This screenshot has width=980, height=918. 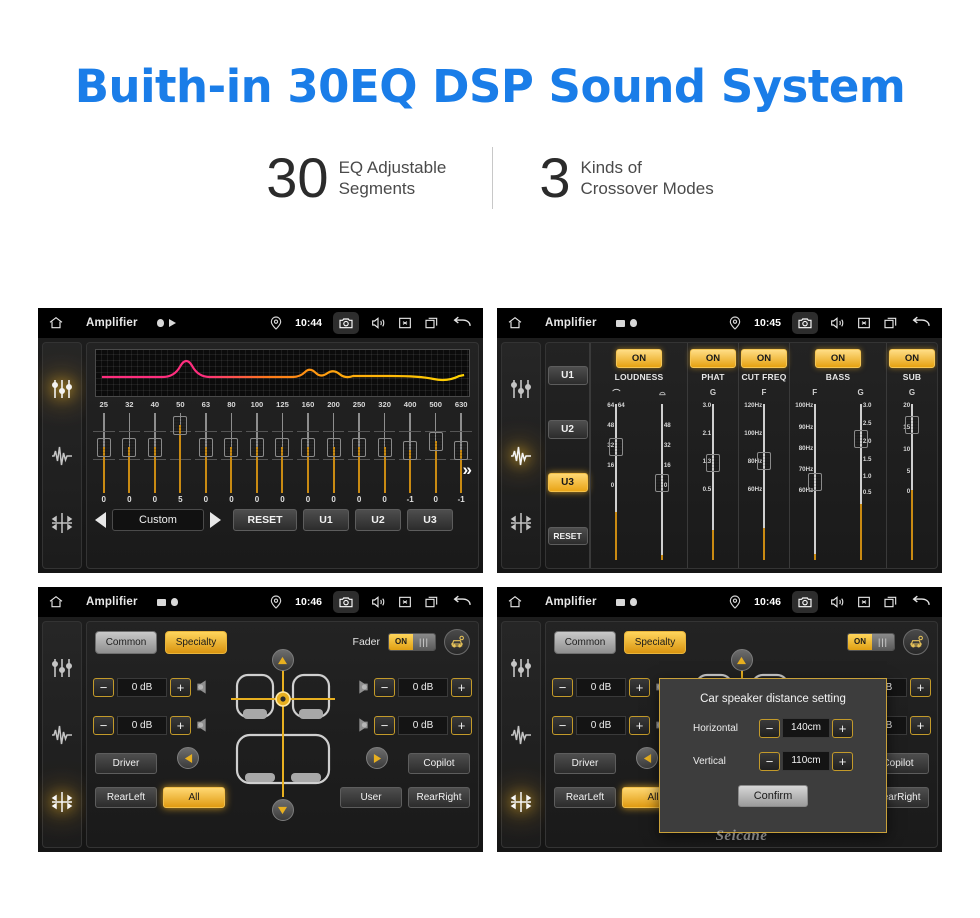 I want to click on preset-u1-button: U1, so click(x=567, y=376).